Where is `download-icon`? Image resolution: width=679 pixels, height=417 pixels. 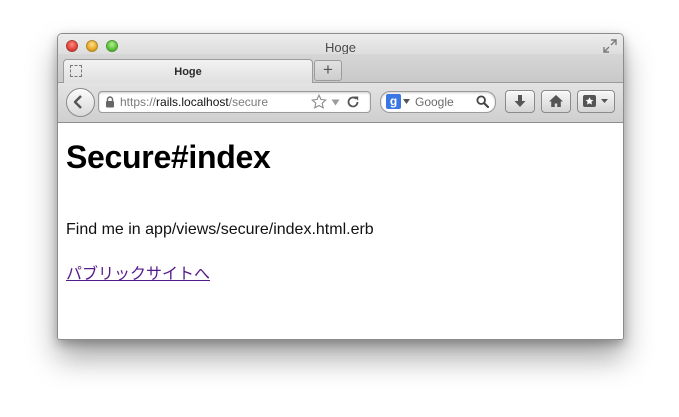
download-icon is located at coordinates (520, 101).